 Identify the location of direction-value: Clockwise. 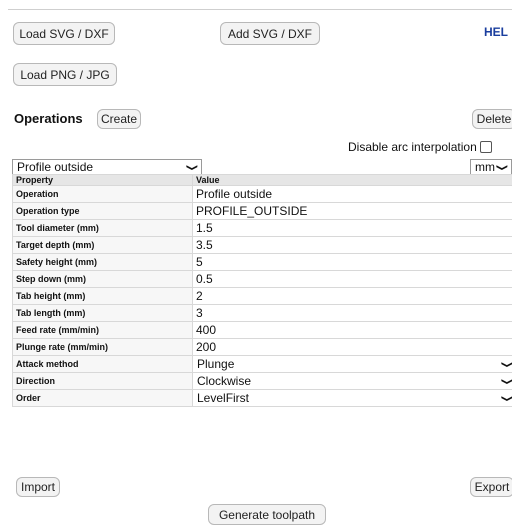
(224, 381).